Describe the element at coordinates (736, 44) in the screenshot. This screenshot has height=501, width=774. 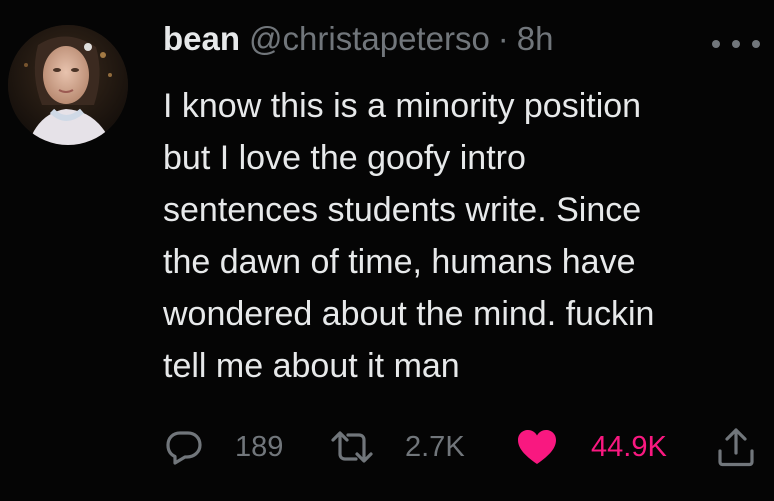
I see `more-options-button` at that location.